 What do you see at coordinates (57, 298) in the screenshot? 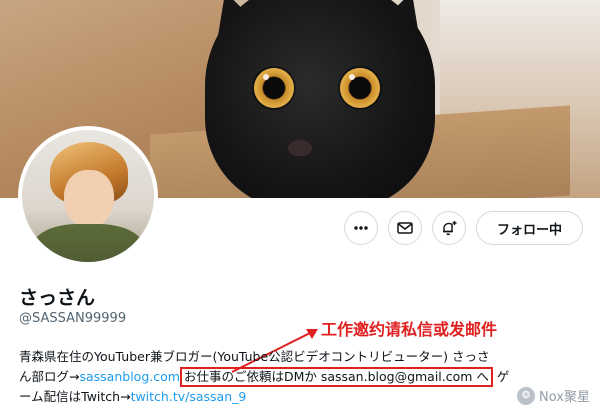
I see `display-name: さっさん` at bounding box center [57, 298].